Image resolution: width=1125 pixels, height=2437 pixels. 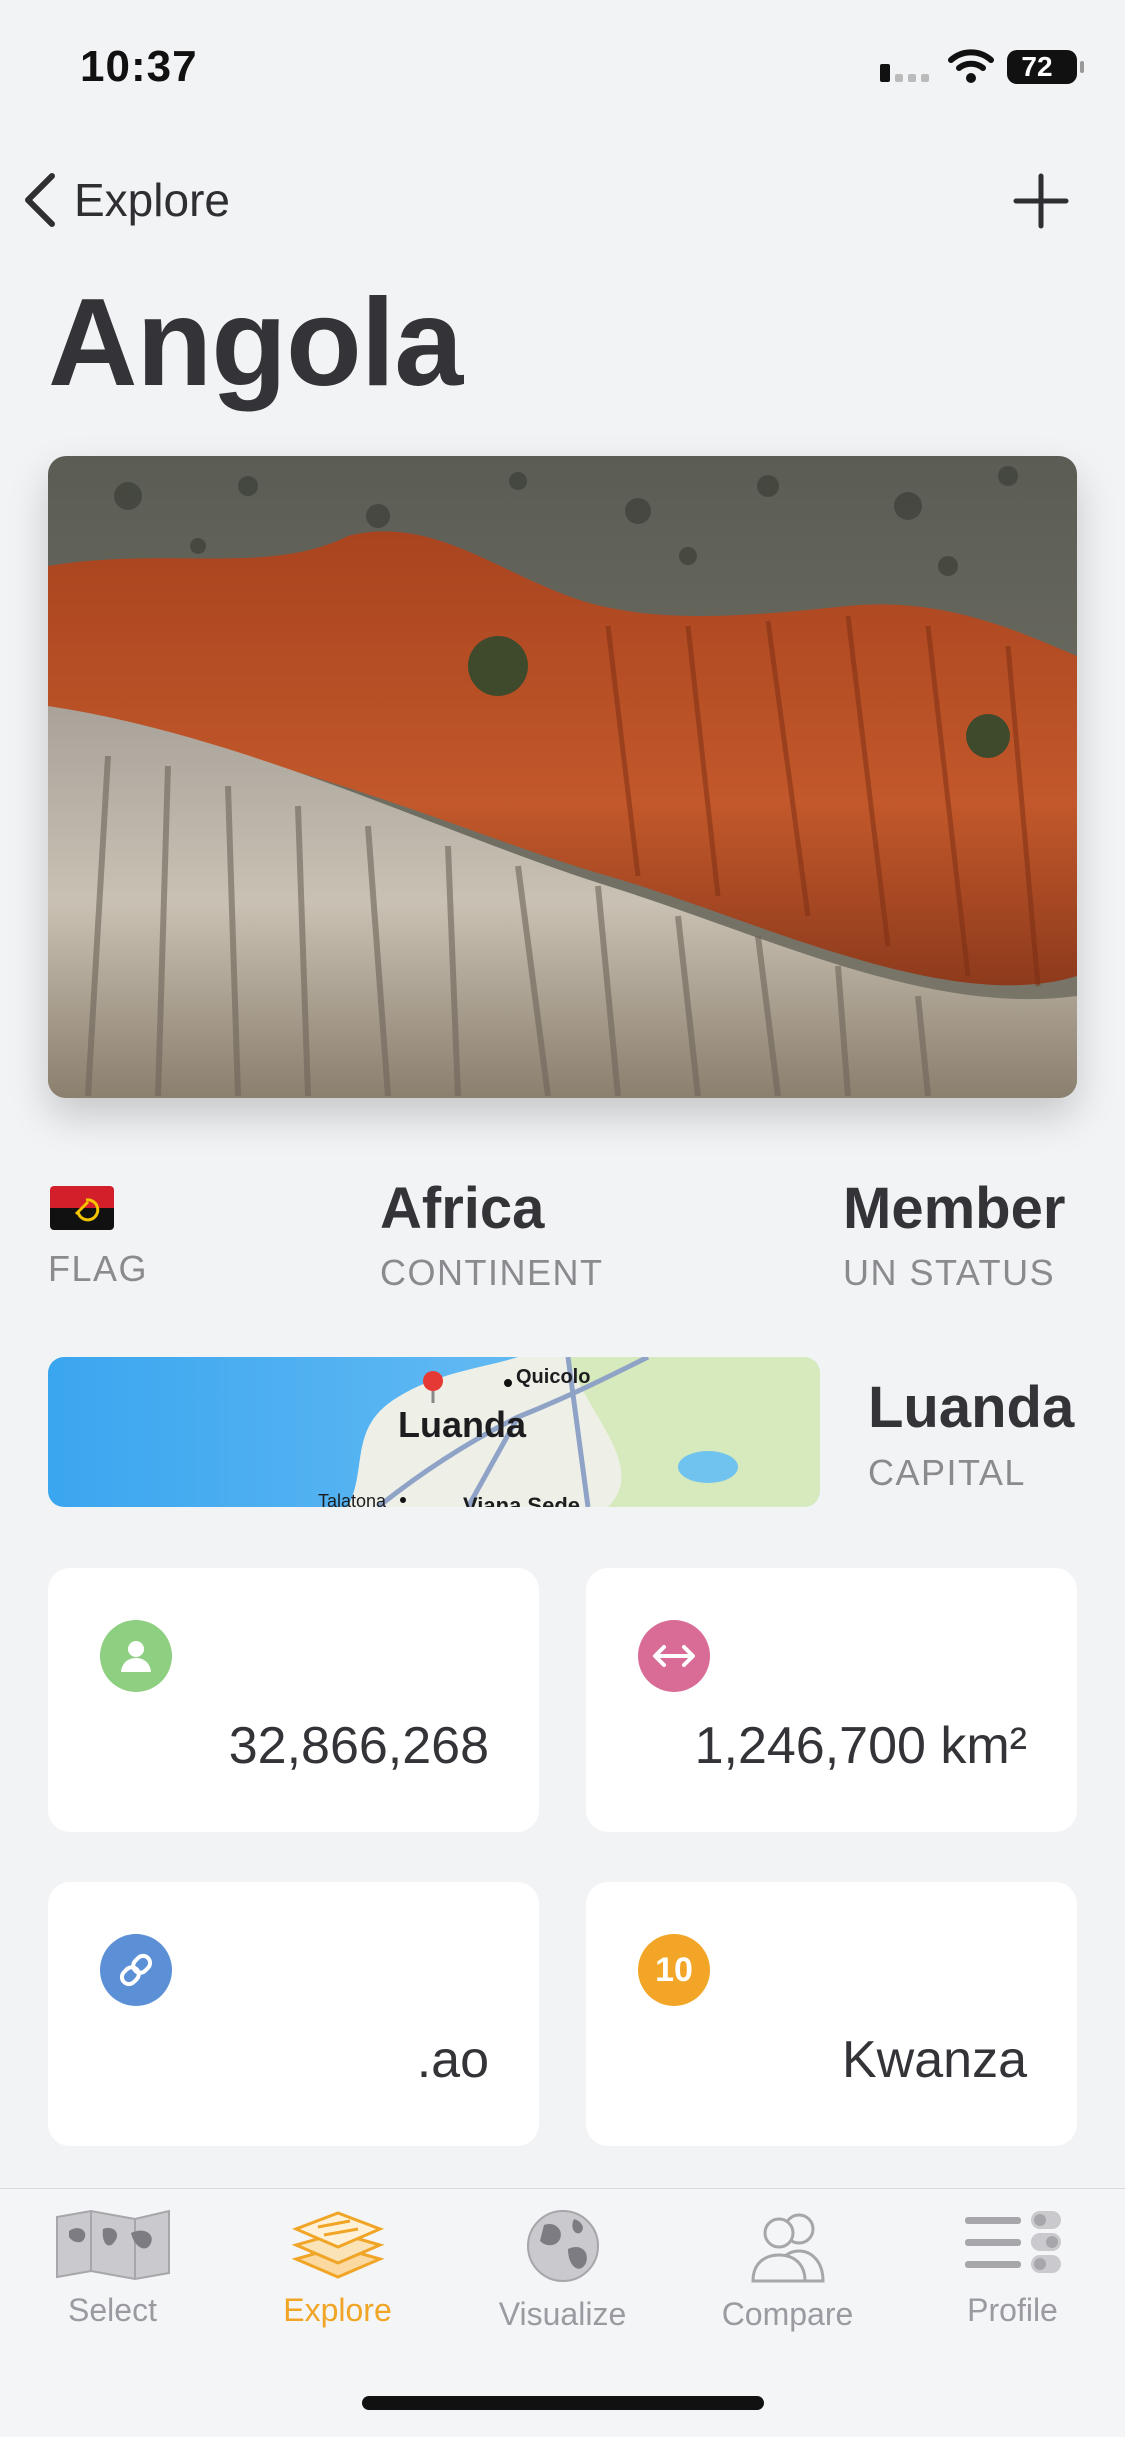 I want to click on battery-indicator: 72, so click(x=1045, y=67).